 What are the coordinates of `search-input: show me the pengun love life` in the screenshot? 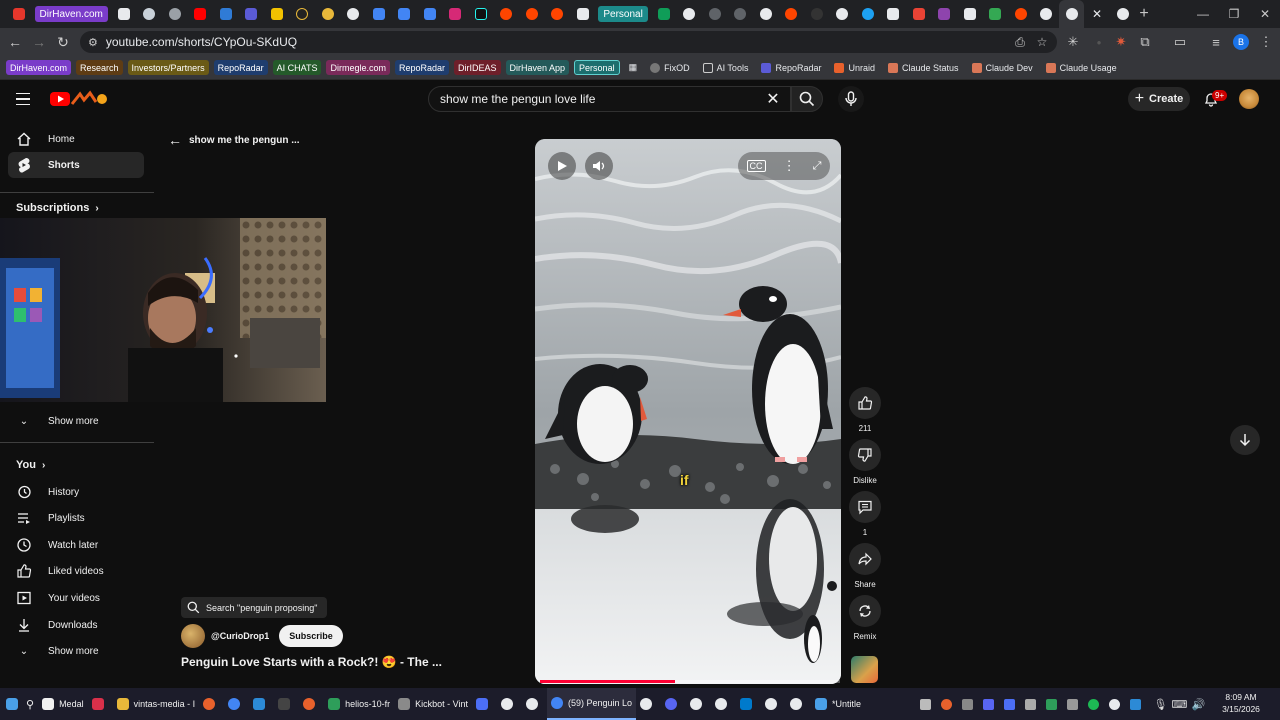 It's located at (609, 99).